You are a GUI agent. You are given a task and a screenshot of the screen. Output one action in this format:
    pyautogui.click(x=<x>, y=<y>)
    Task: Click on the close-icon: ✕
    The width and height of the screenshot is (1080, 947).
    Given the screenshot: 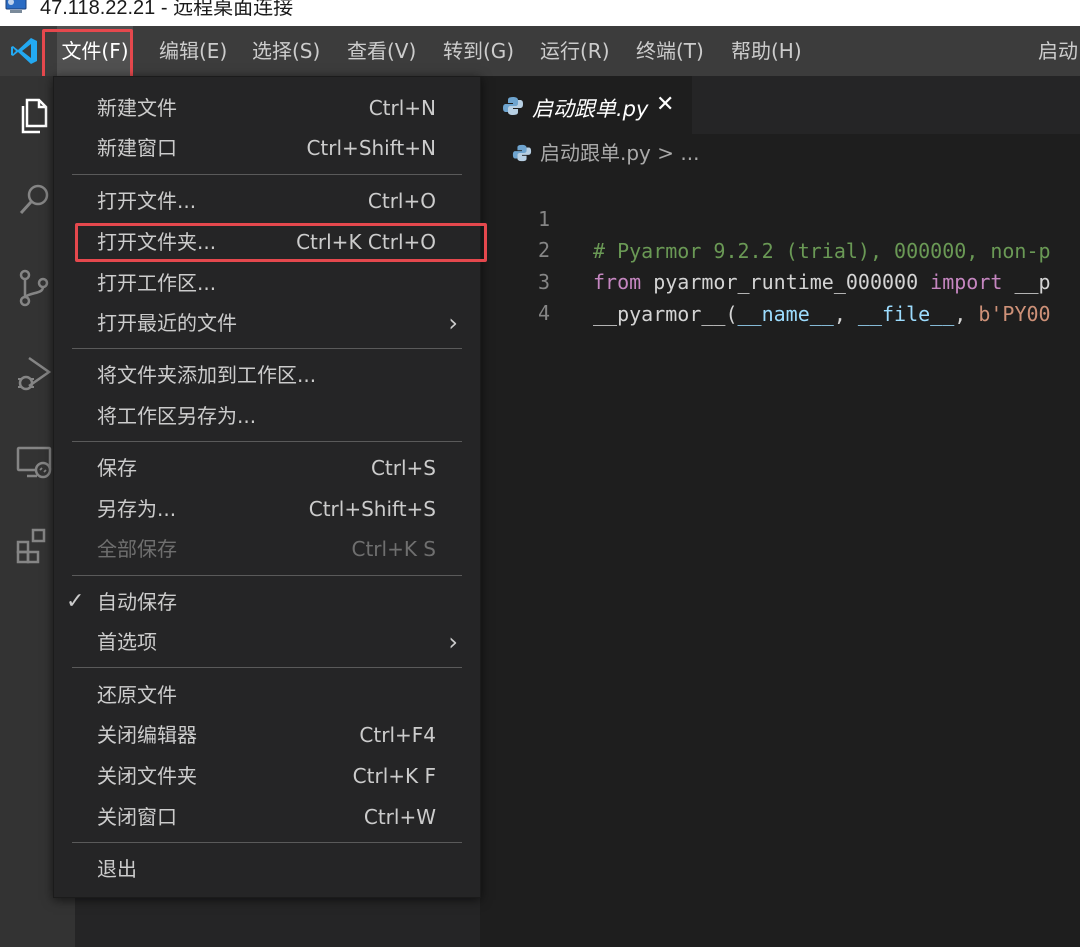 What is the action you would take?
    pyautogui.click(x=665, y=105)
    